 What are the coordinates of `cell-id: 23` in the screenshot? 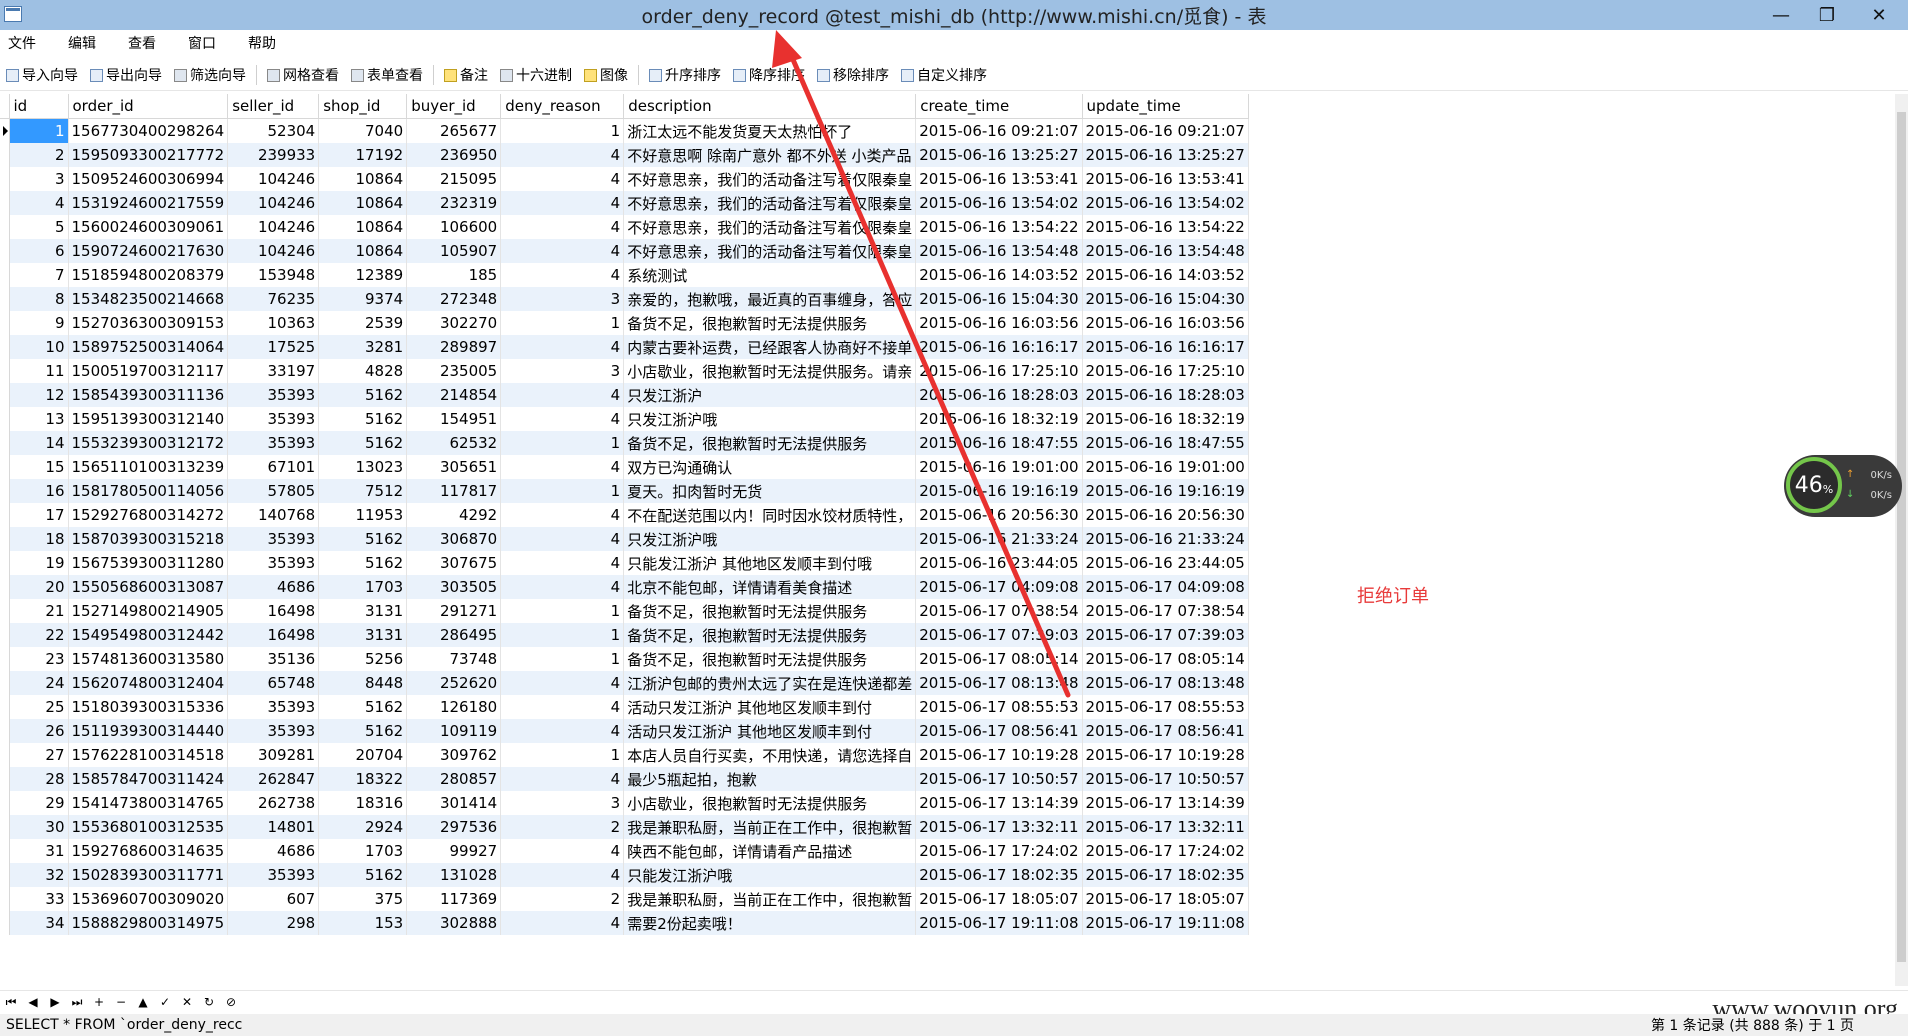 It's located at (39, 659).